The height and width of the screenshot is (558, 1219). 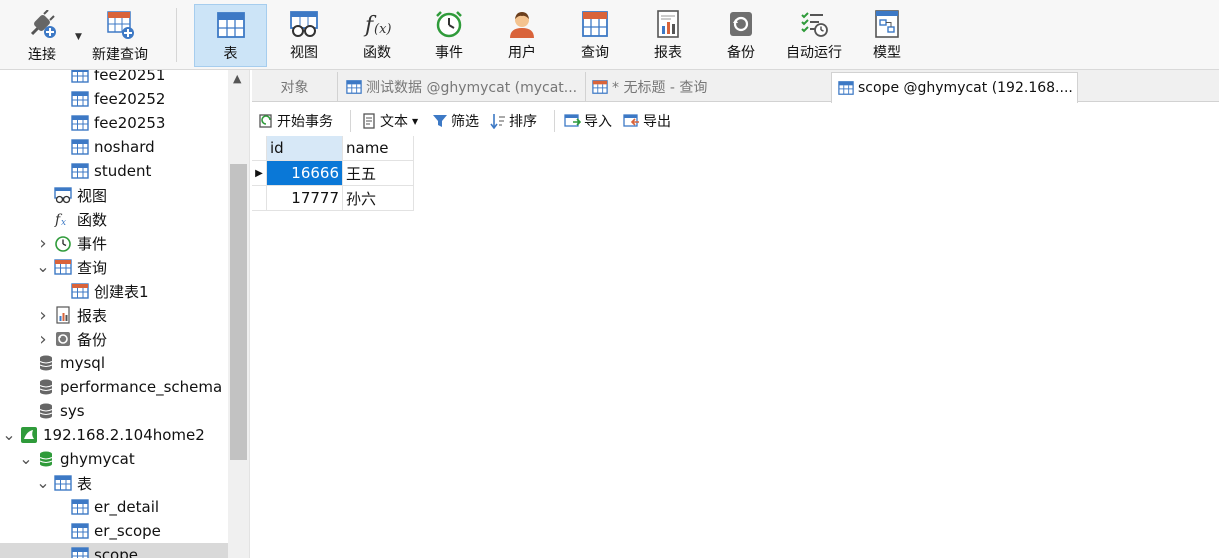 I want to click on connect-button: 连接, so click(x=42, y=35).